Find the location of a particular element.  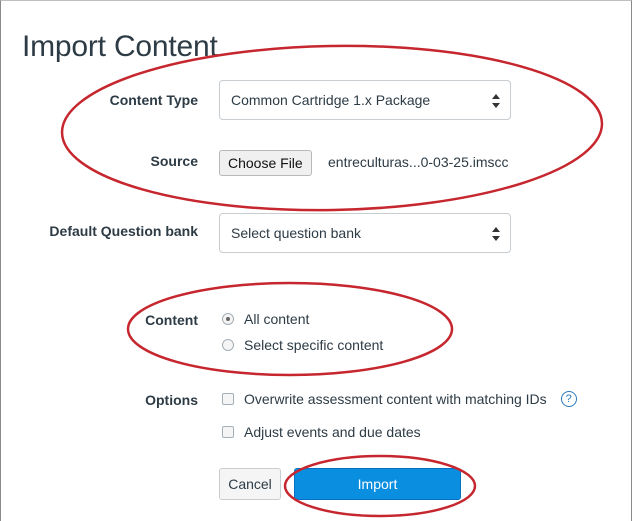

checkbox-adjust-events: Adjust events and due dates is located at coordinates (321, 432).